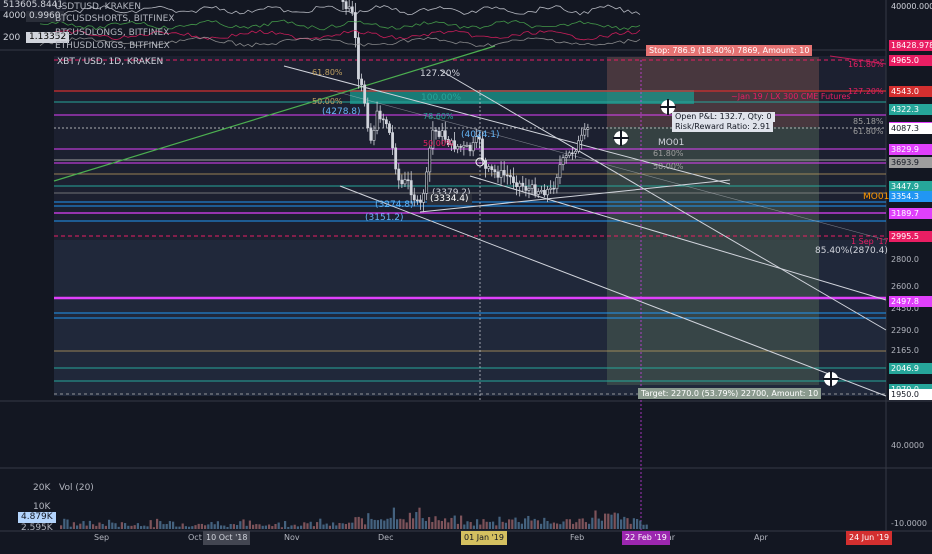 This screenshot has width=932, height=554. I want to click on time-highlight-feb: 22 Feb '19, so click(646, 538).